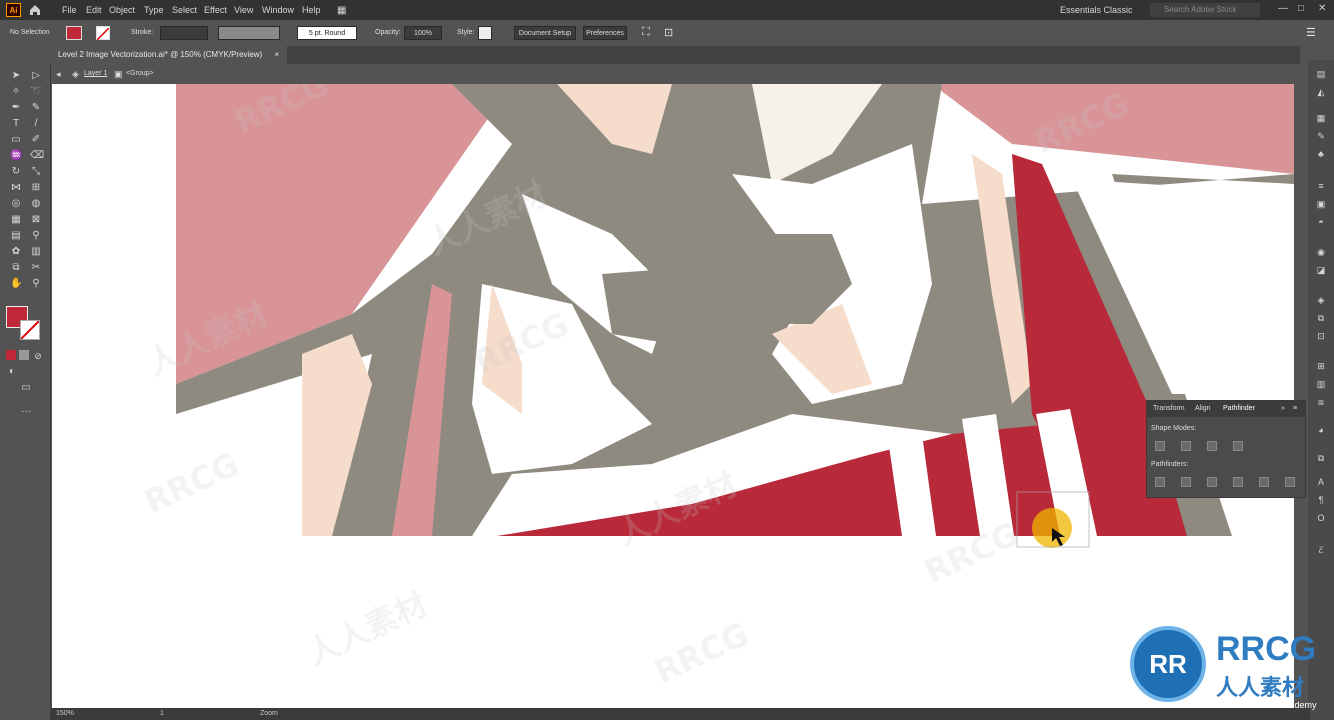 This screenshot has width=1334, height=720. Describe the element at coordinates (1321, 204) in the screenshot. I see `gradient-panel-icon: ▣` at that location.